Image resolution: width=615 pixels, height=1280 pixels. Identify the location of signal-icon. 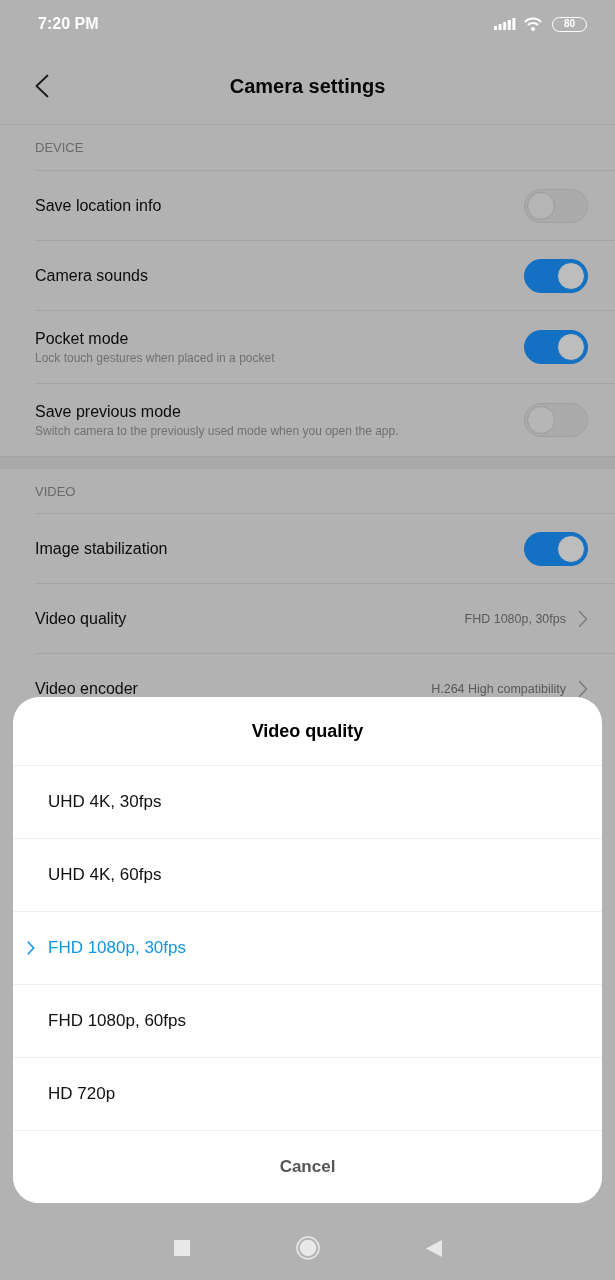
(505, 24).